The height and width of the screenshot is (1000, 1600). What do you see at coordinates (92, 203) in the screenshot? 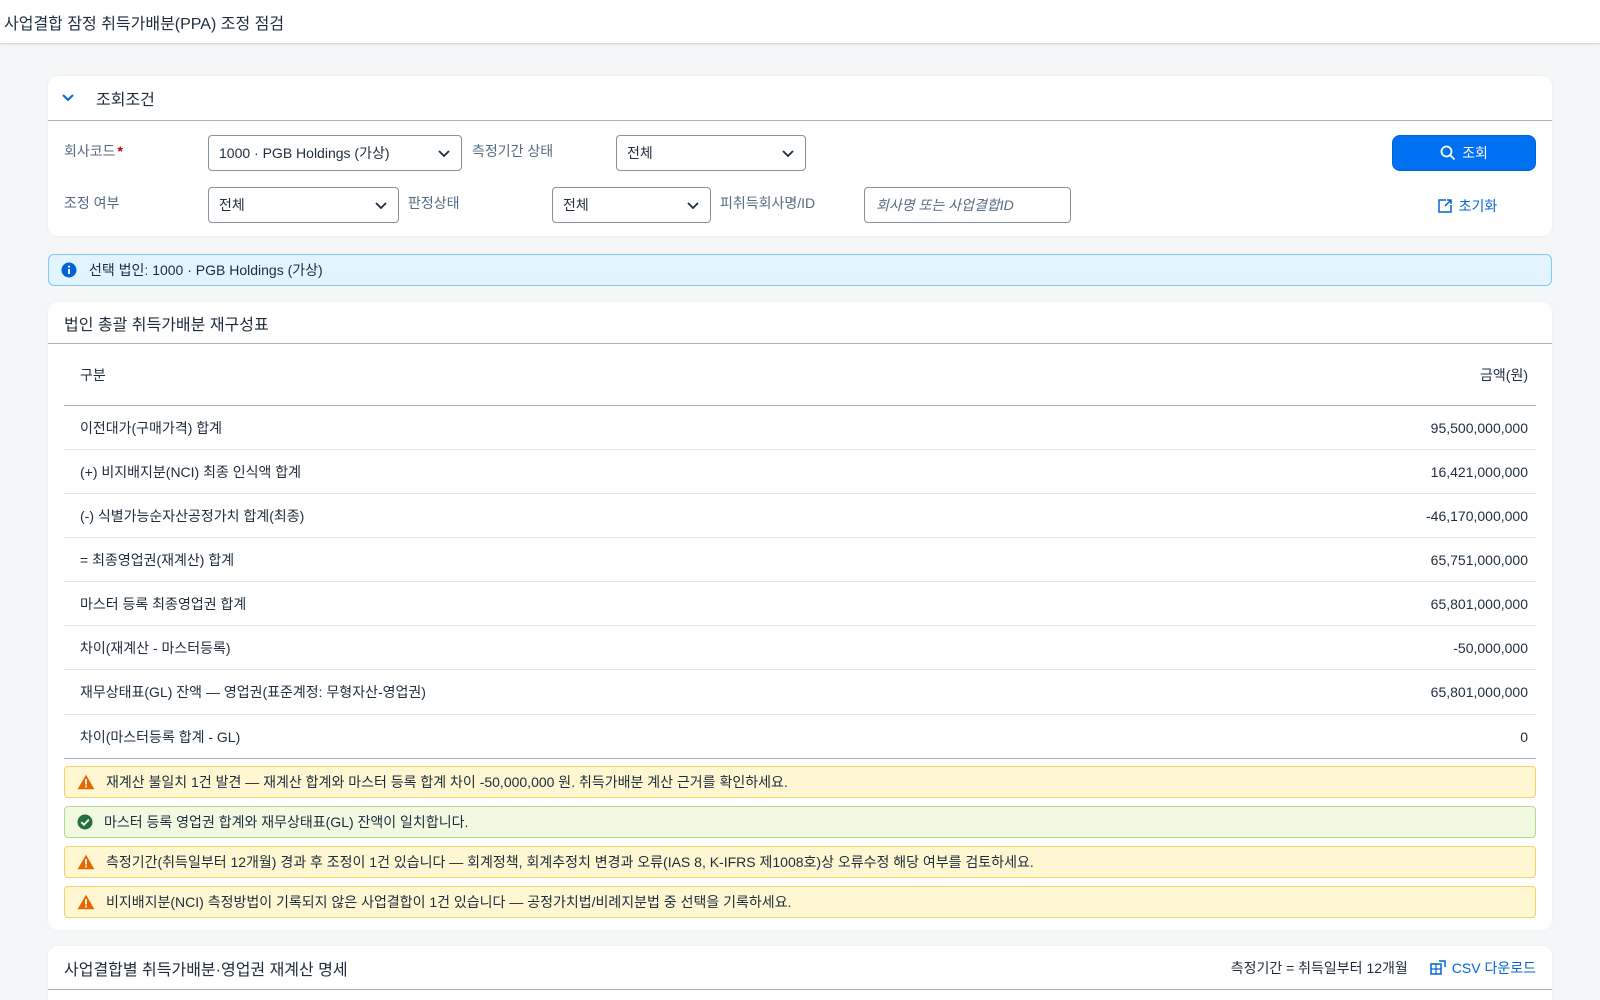
I see `adjust-label: 조정 여부` at bounding box center [92, 203].